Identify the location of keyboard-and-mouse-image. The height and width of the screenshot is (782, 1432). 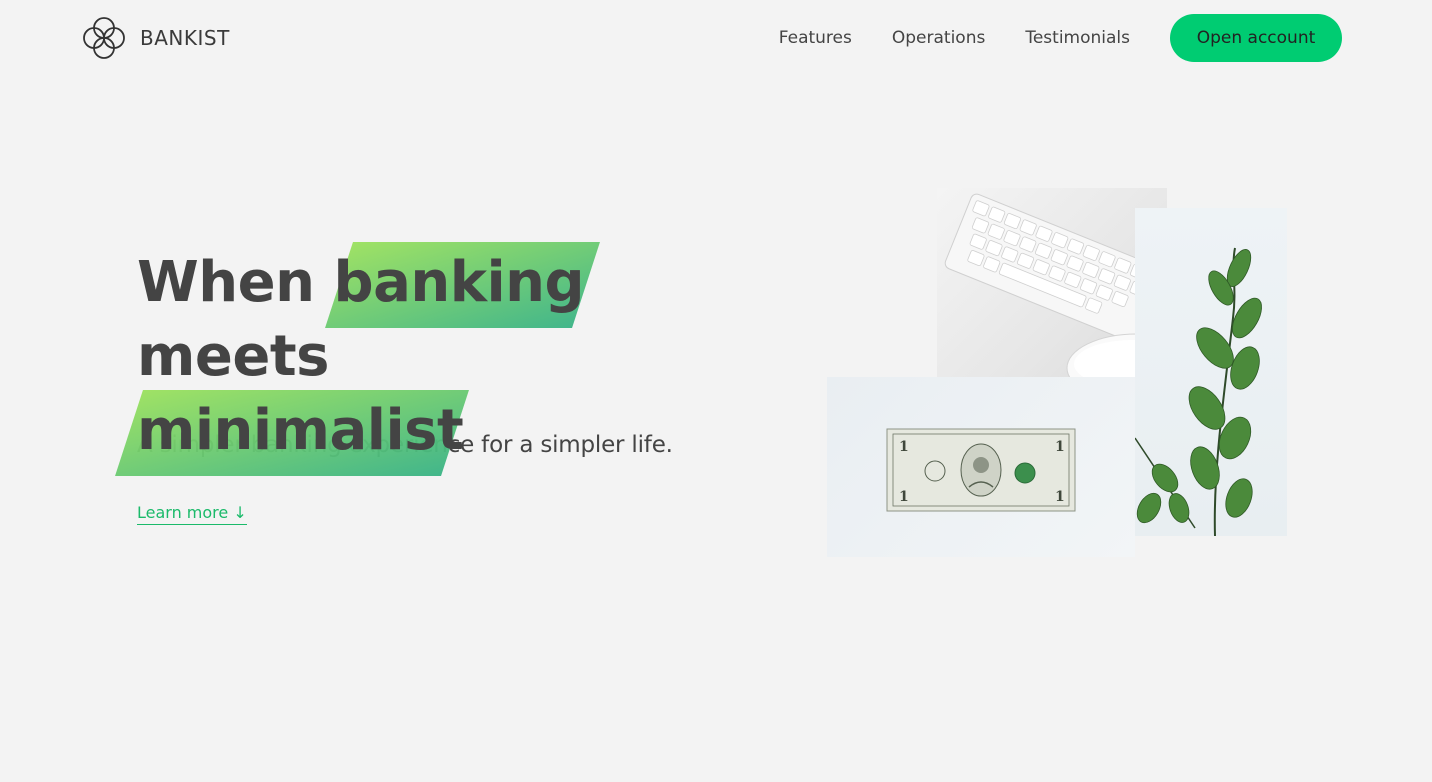
(1052, 296).